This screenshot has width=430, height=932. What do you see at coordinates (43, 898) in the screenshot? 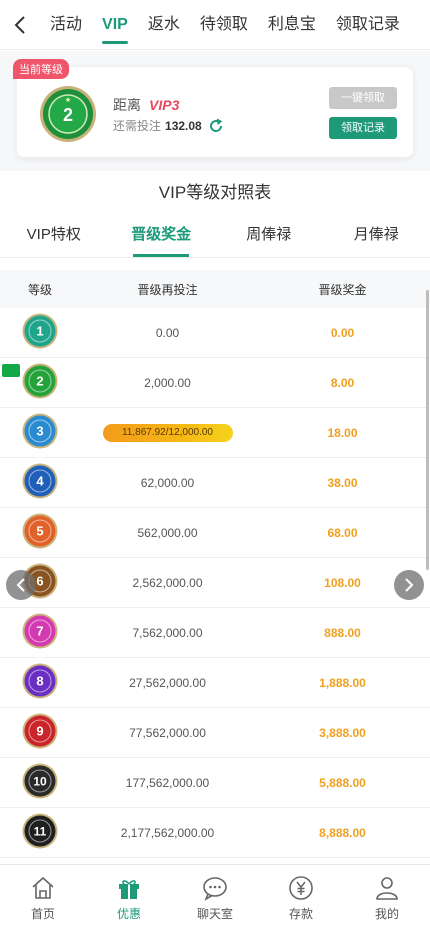
I see `nav-home: 首页` at bounding box center [43, 898].